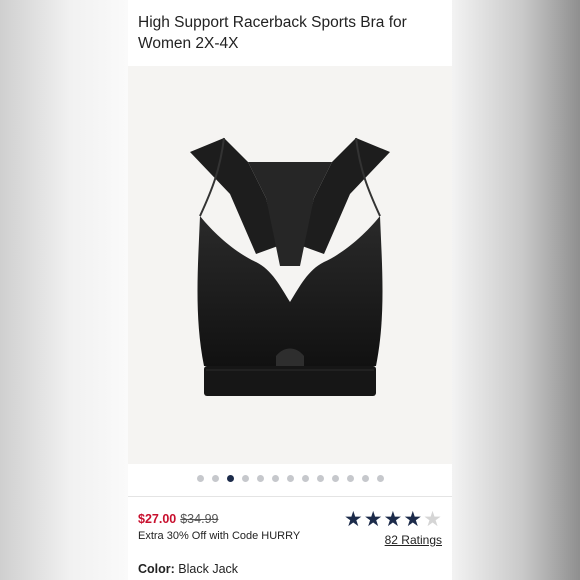 This screenshot has height=580, width=580. What do you see at coordinates (156, 569) in the screenshot?
I see `color-label: Color:` at bounding box center [156, 569].